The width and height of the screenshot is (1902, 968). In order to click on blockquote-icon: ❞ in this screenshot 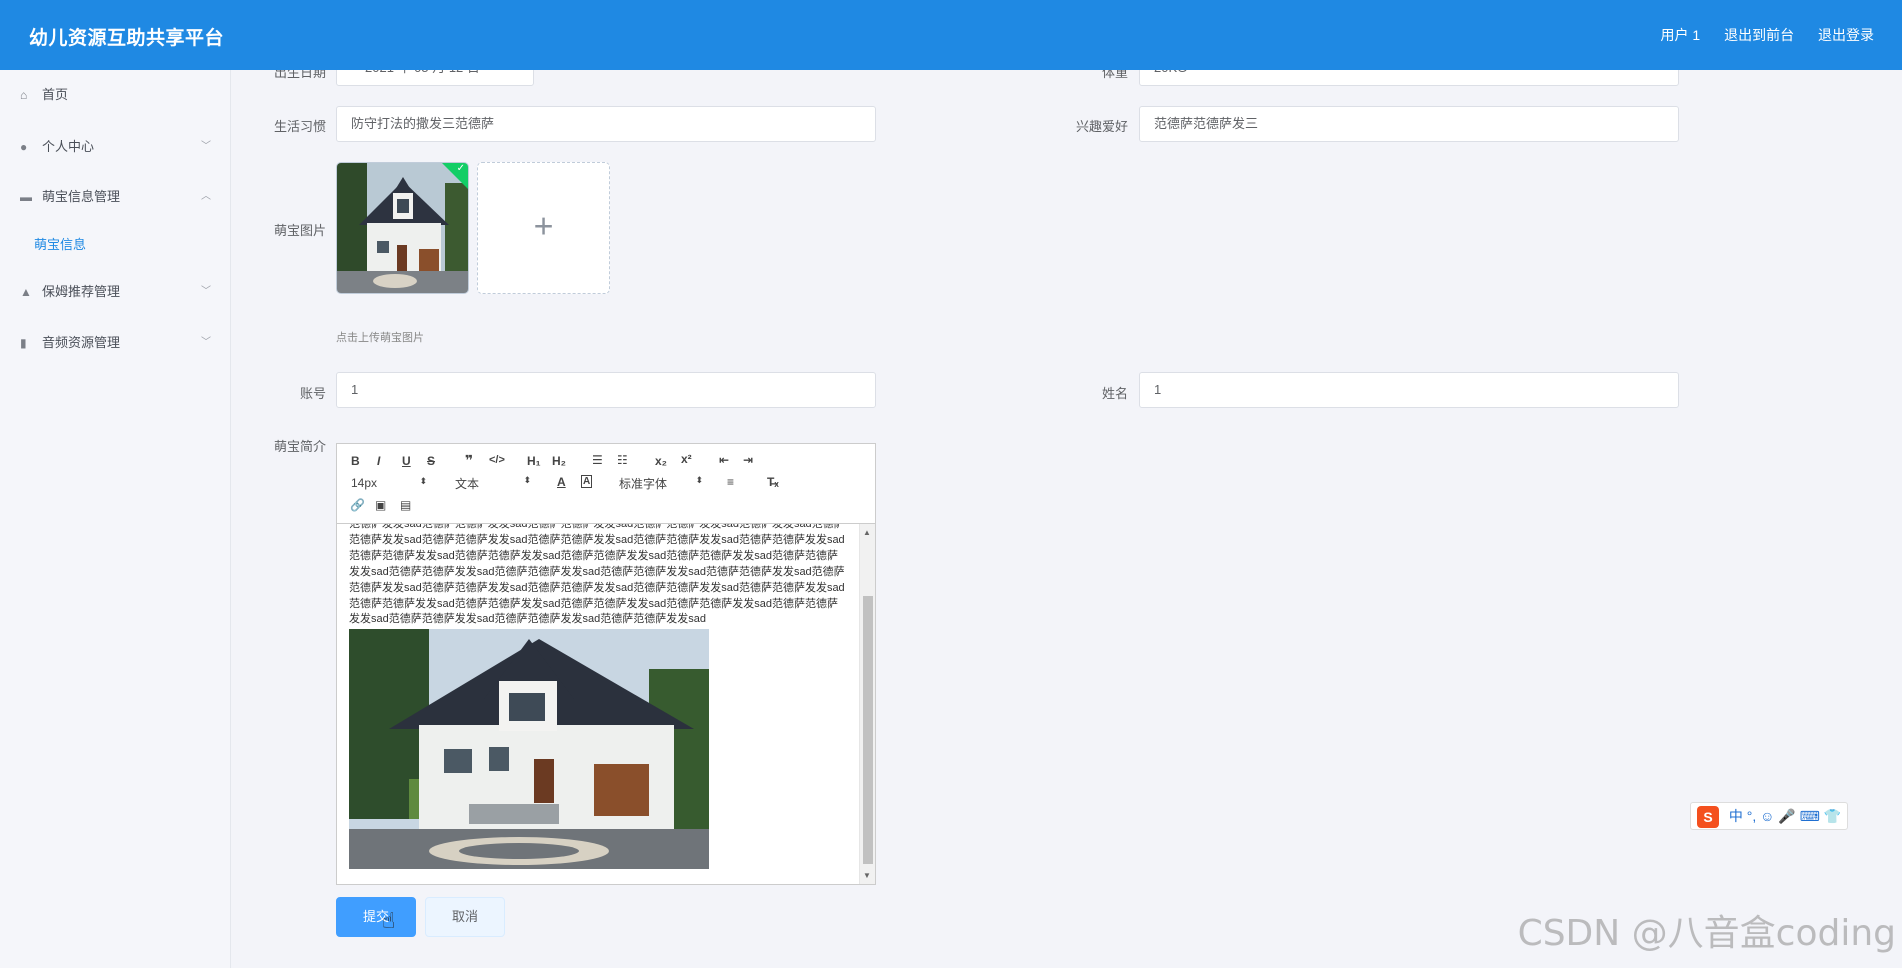, I will do `click(469, 460)`.